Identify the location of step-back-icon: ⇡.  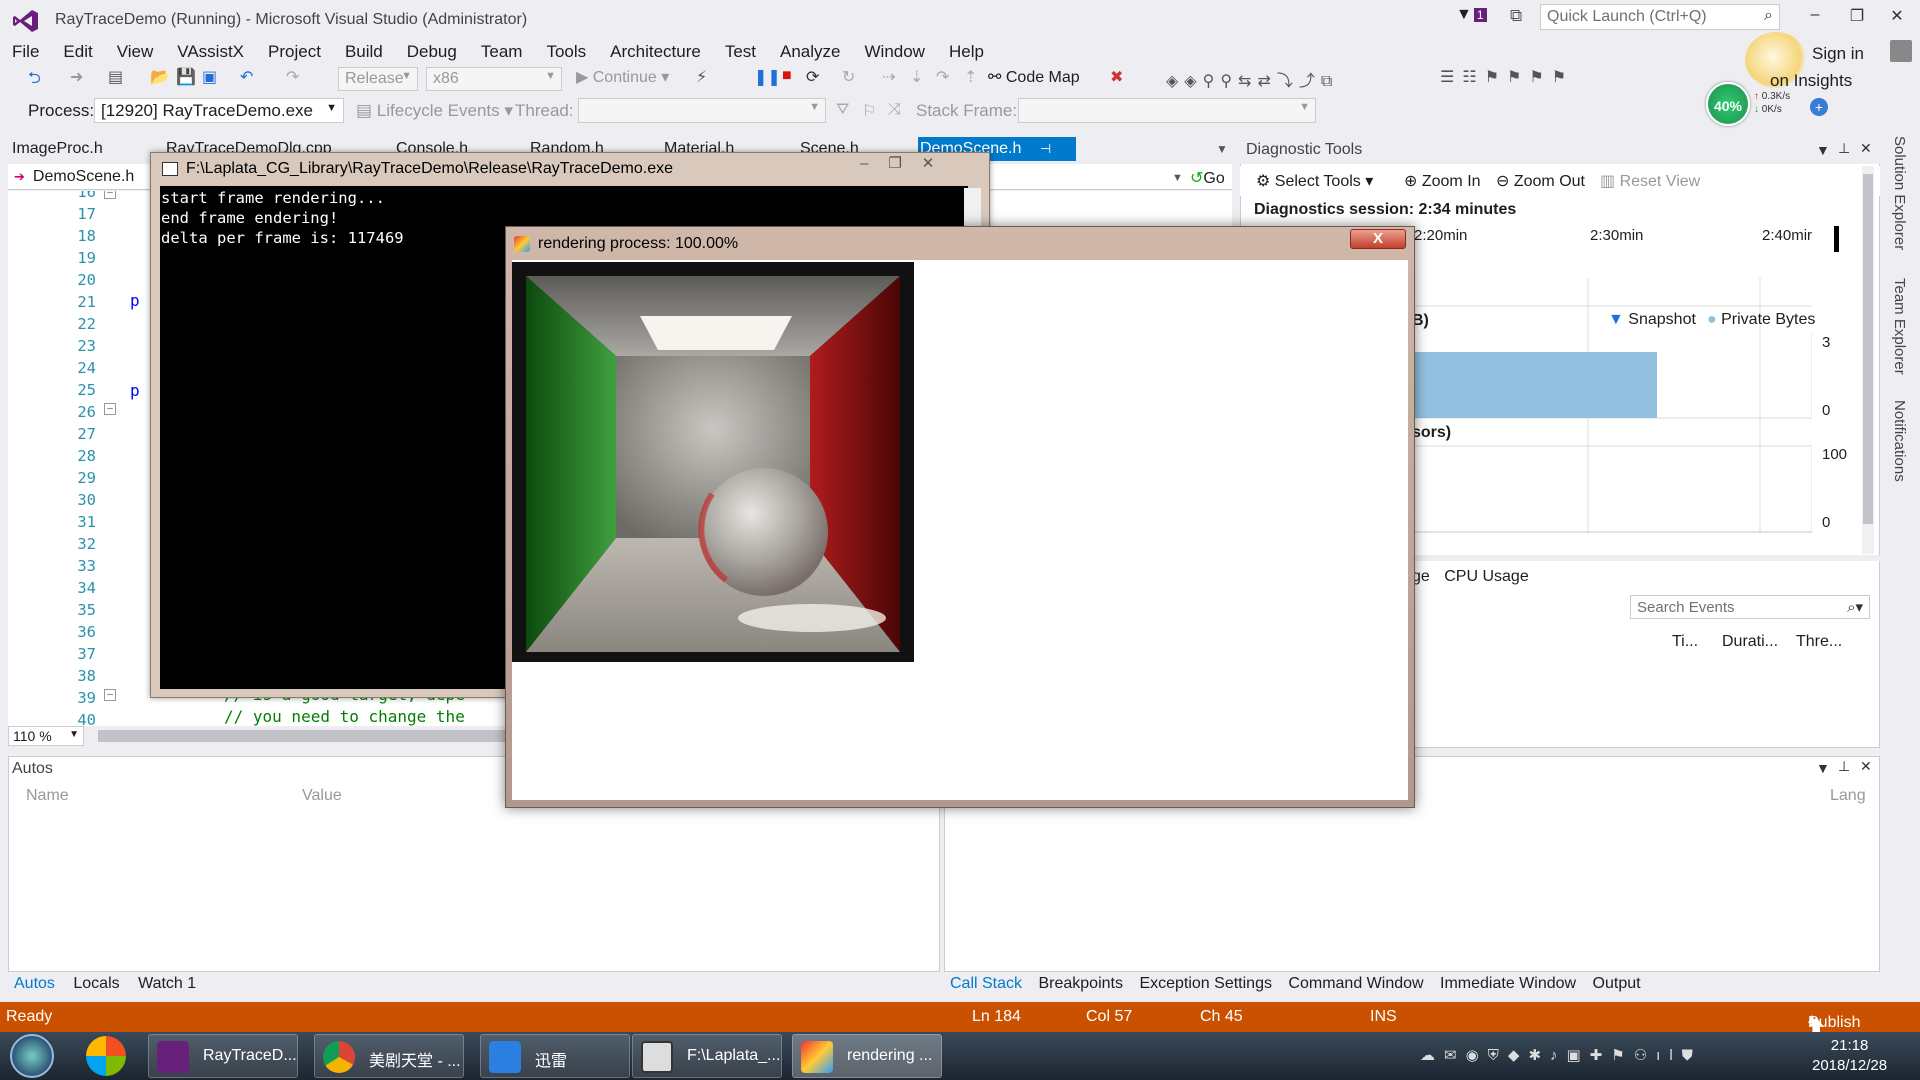
(970, 77).